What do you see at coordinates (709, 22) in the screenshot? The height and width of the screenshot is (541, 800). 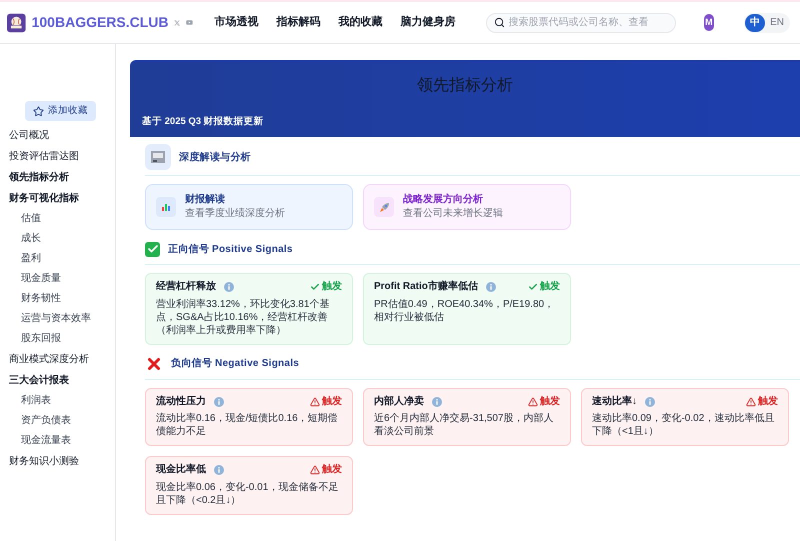 I see `user-avatar: M` at bounding box center [709, 22].